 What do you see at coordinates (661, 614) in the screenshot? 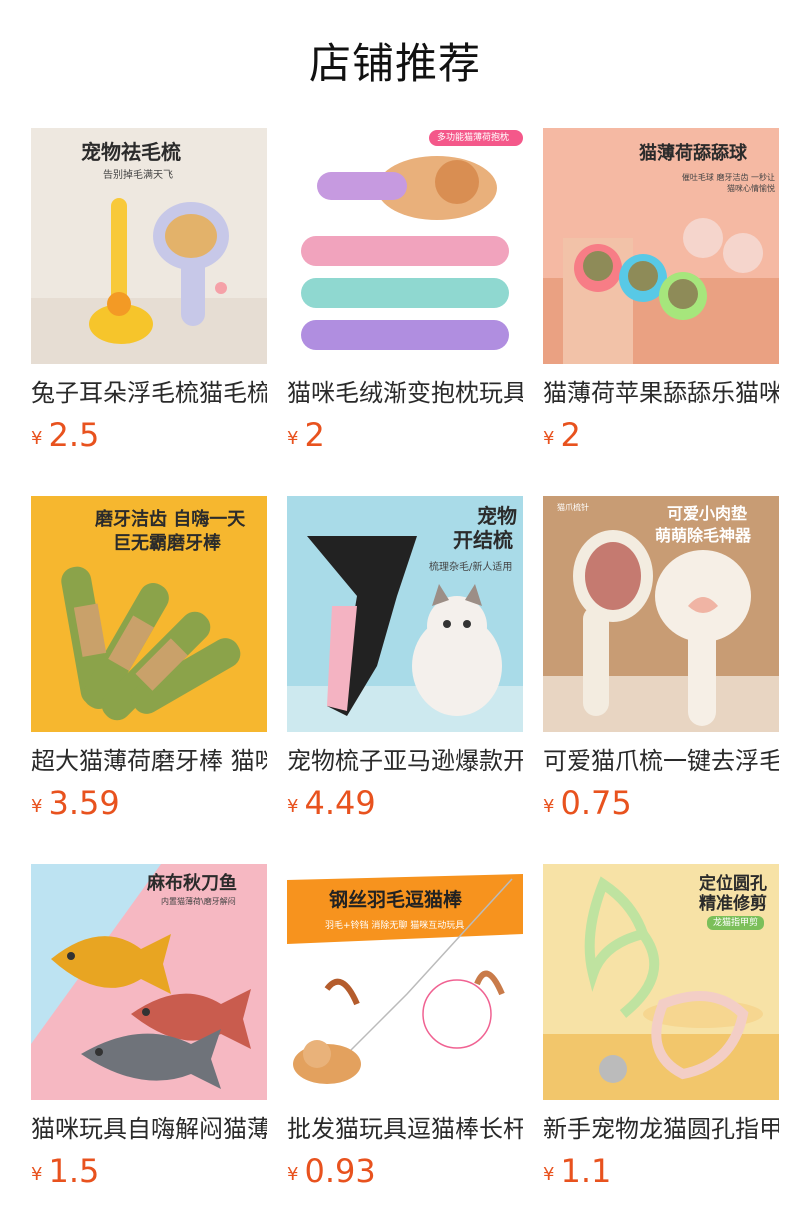
I see `product-image: 猫爪梳针 可爱小肉垫 萌萌除毛神器` at bounding box center [661, 614].